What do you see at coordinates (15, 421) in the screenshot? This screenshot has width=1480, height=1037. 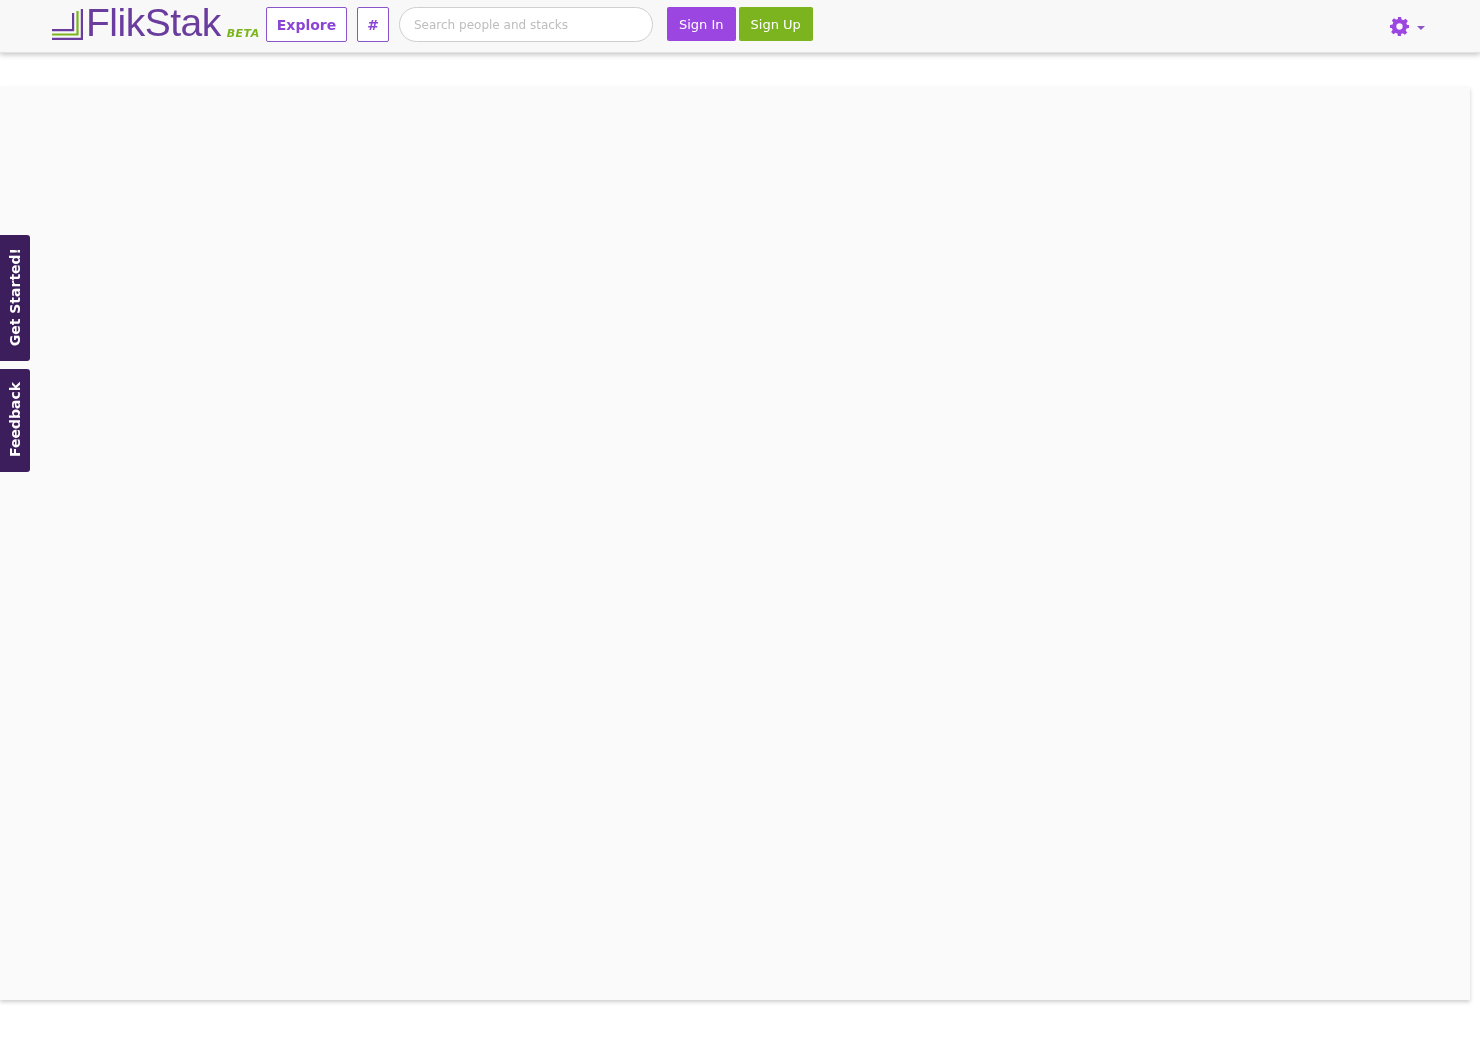 I see `side-tab: Feedback` at bounding box center [15, 421].